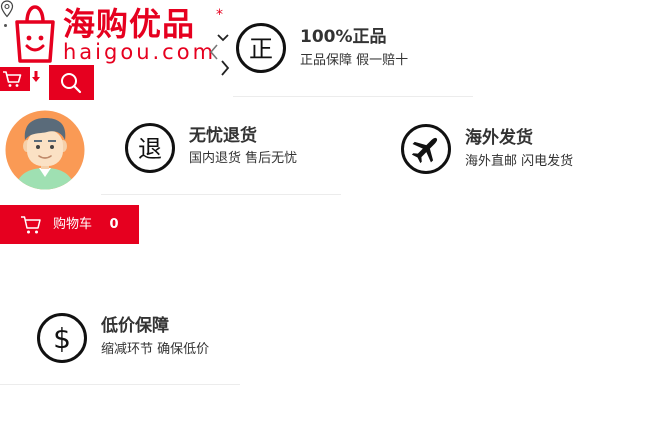 The height and width of the screenshot is (440, 660). What do you see at coordinates (343, 37) in the screenshot?
I see `feature-title: 100%正品` at bounding box center [343, 37].